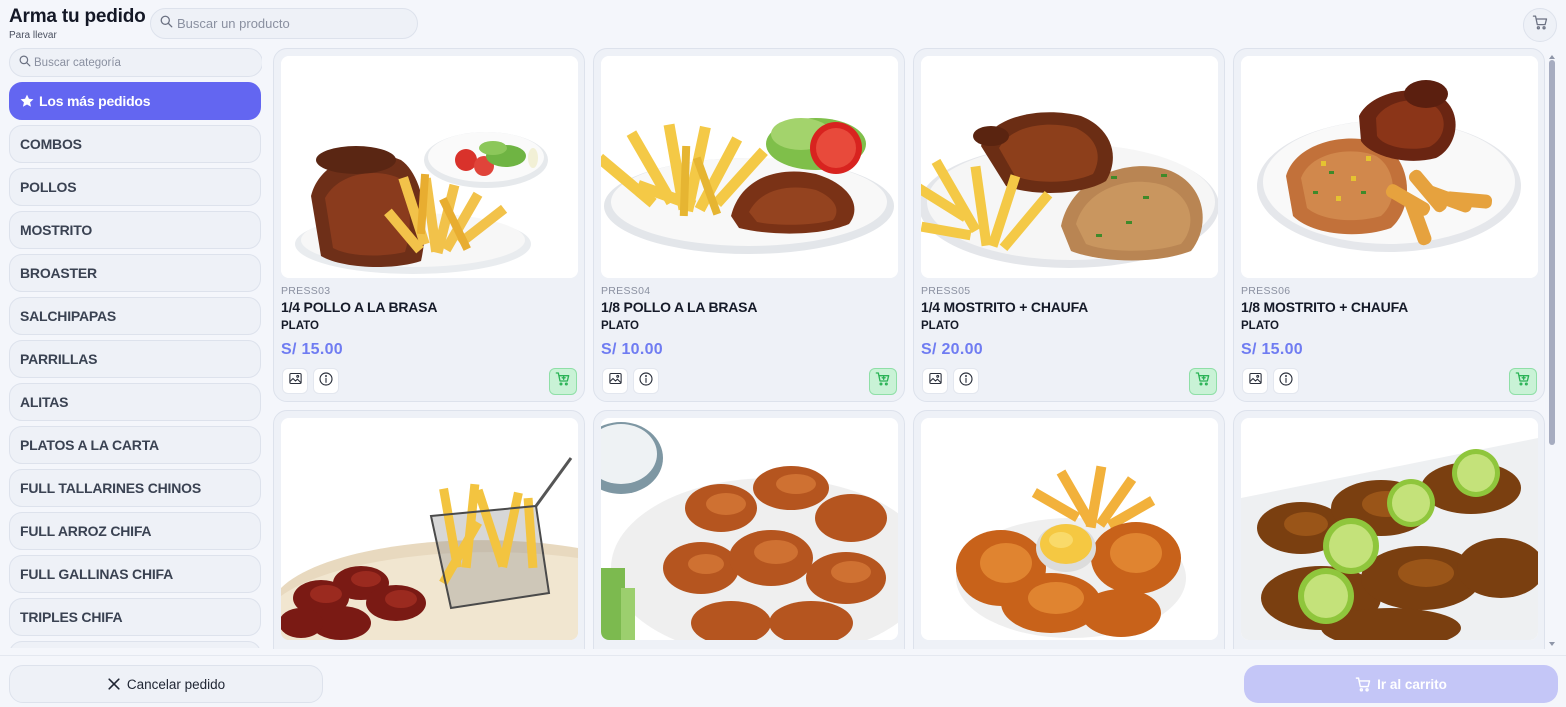 The height and width of the screenshot is (707, 1566). What do you see at coordinates (51, 144) in the screenshot?
I see `category-label: COMBOS` at bounding box center [51, 144].